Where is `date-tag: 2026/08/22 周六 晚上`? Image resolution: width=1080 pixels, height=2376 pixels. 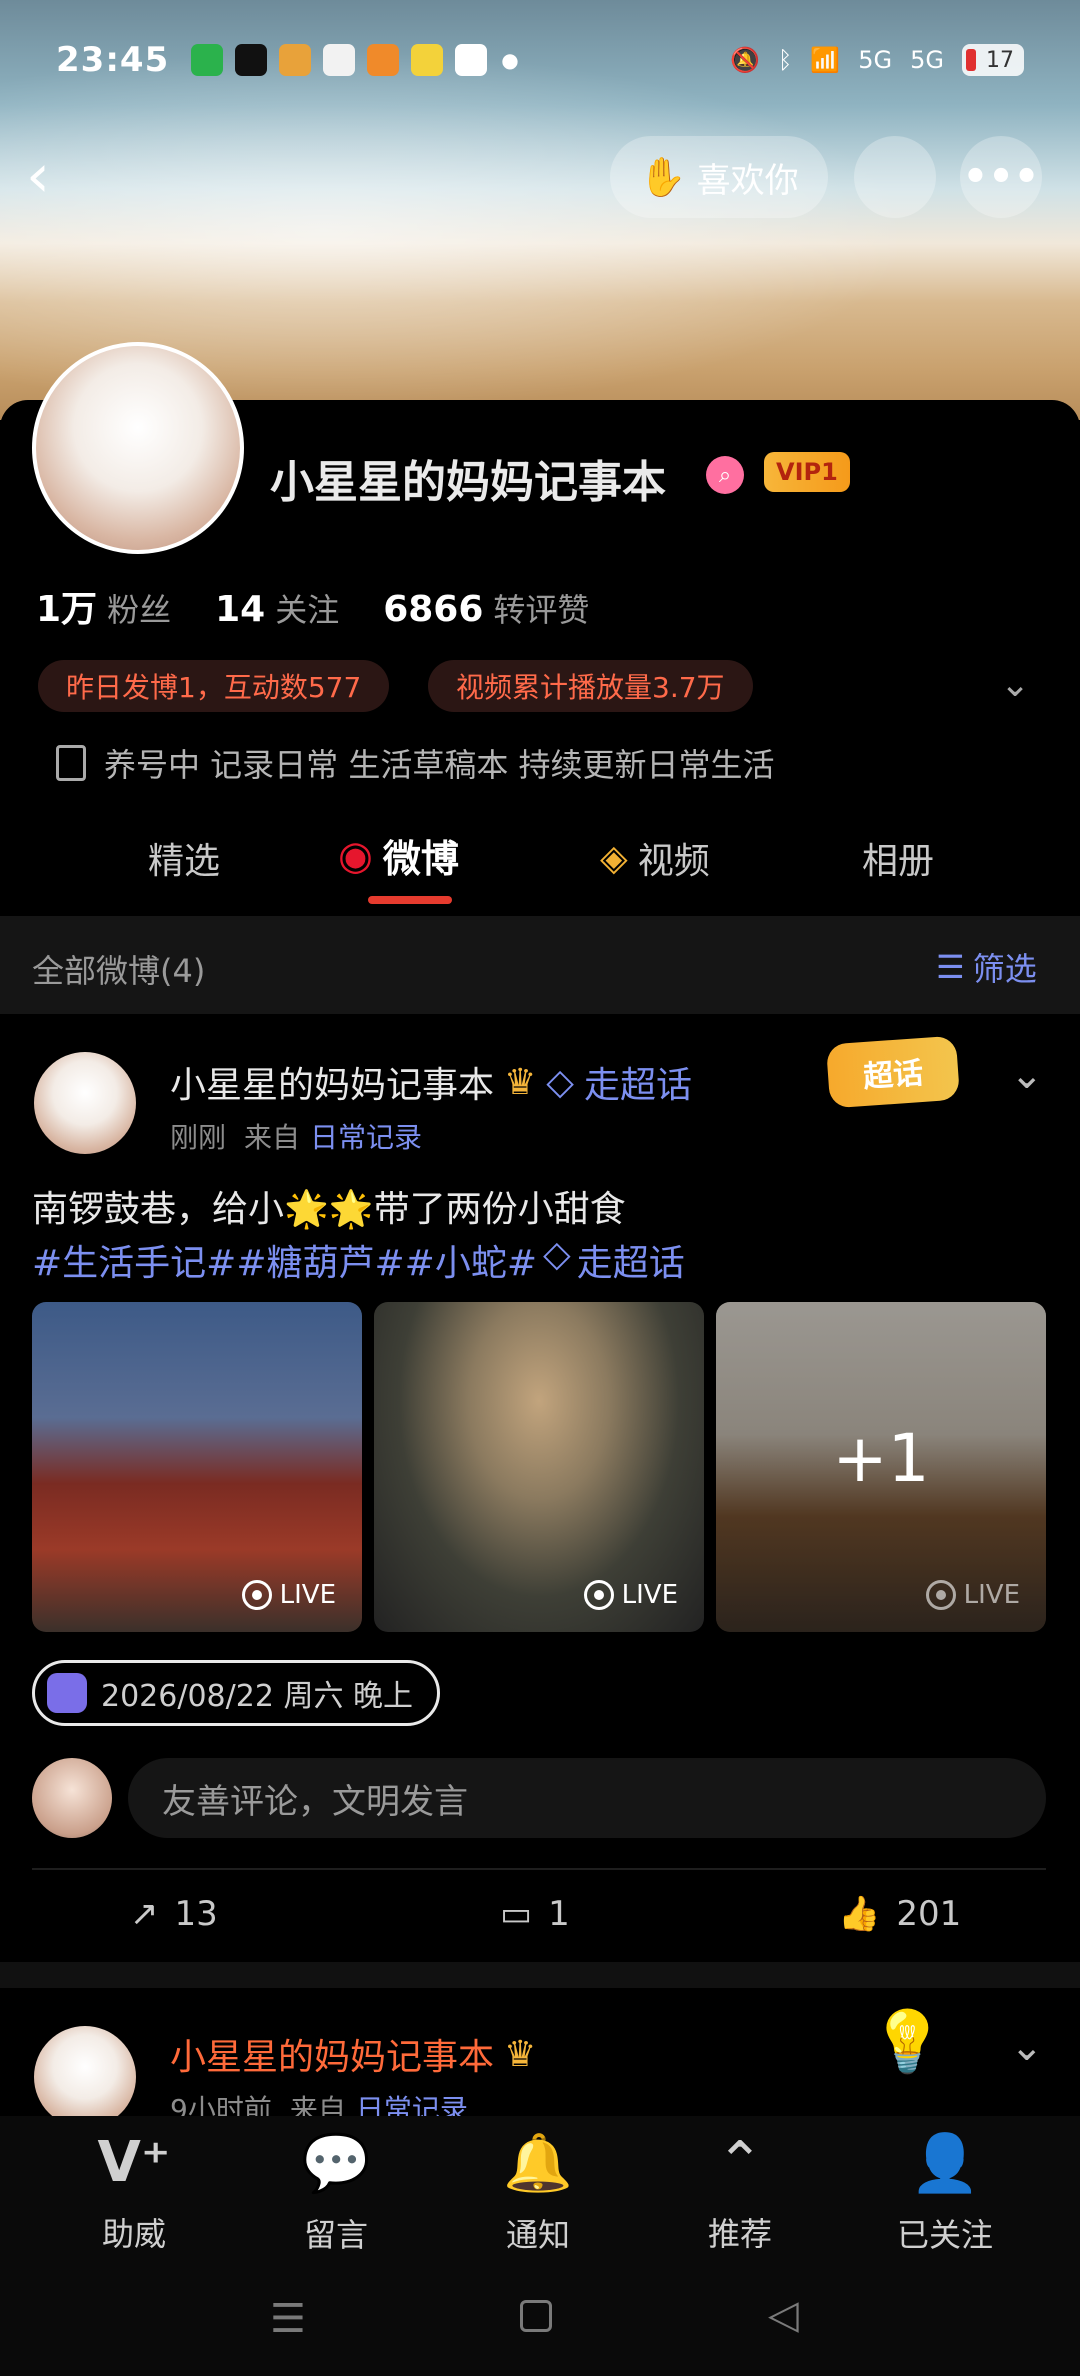 date-tag: 2026/08/22 周六 晚上 is located at coordinates (236, 1693).